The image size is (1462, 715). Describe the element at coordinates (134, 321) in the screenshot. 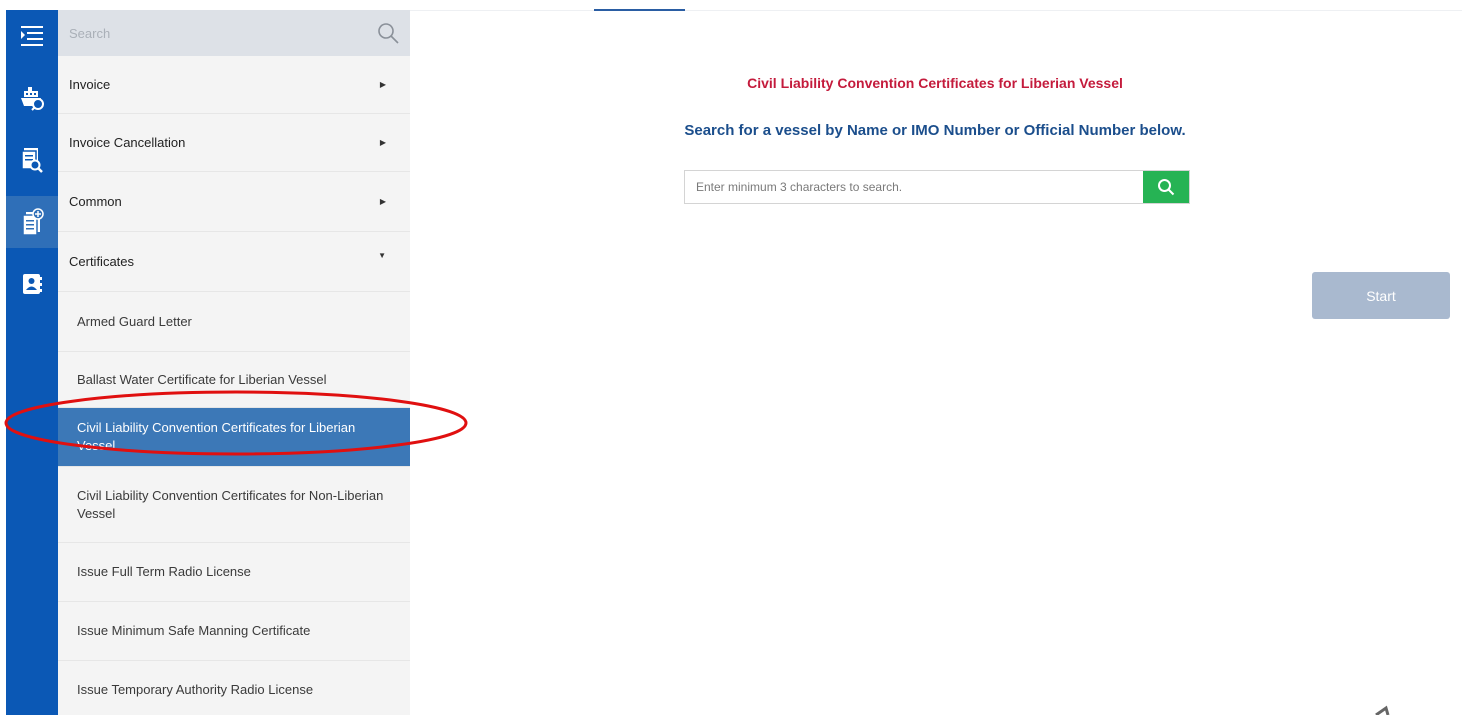

I see `menu-item-label: Armed Guard Letter` at that location.